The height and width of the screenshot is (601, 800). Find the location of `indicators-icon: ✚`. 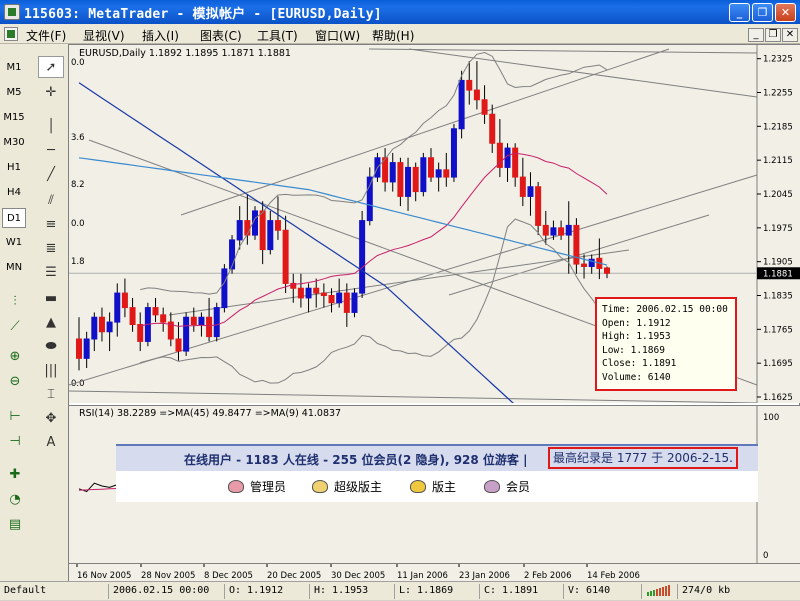

indicators-icon: ✚ is located at coordinates (15, 475).